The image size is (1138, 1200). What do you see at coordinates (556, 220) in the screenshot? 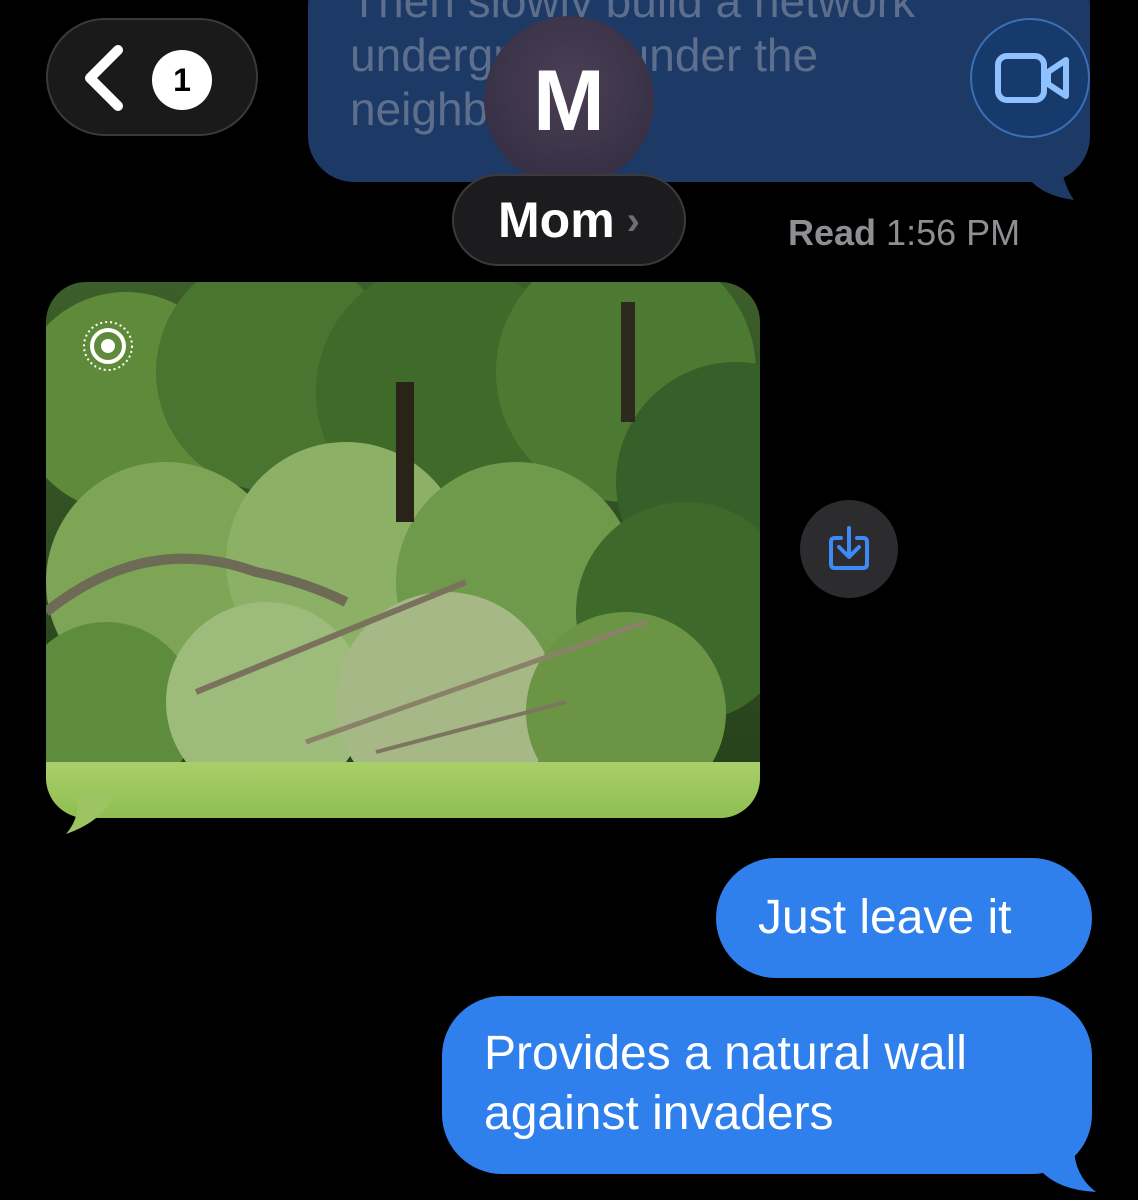
I see `contact-name: Mom` at bounding box center [556, 220].